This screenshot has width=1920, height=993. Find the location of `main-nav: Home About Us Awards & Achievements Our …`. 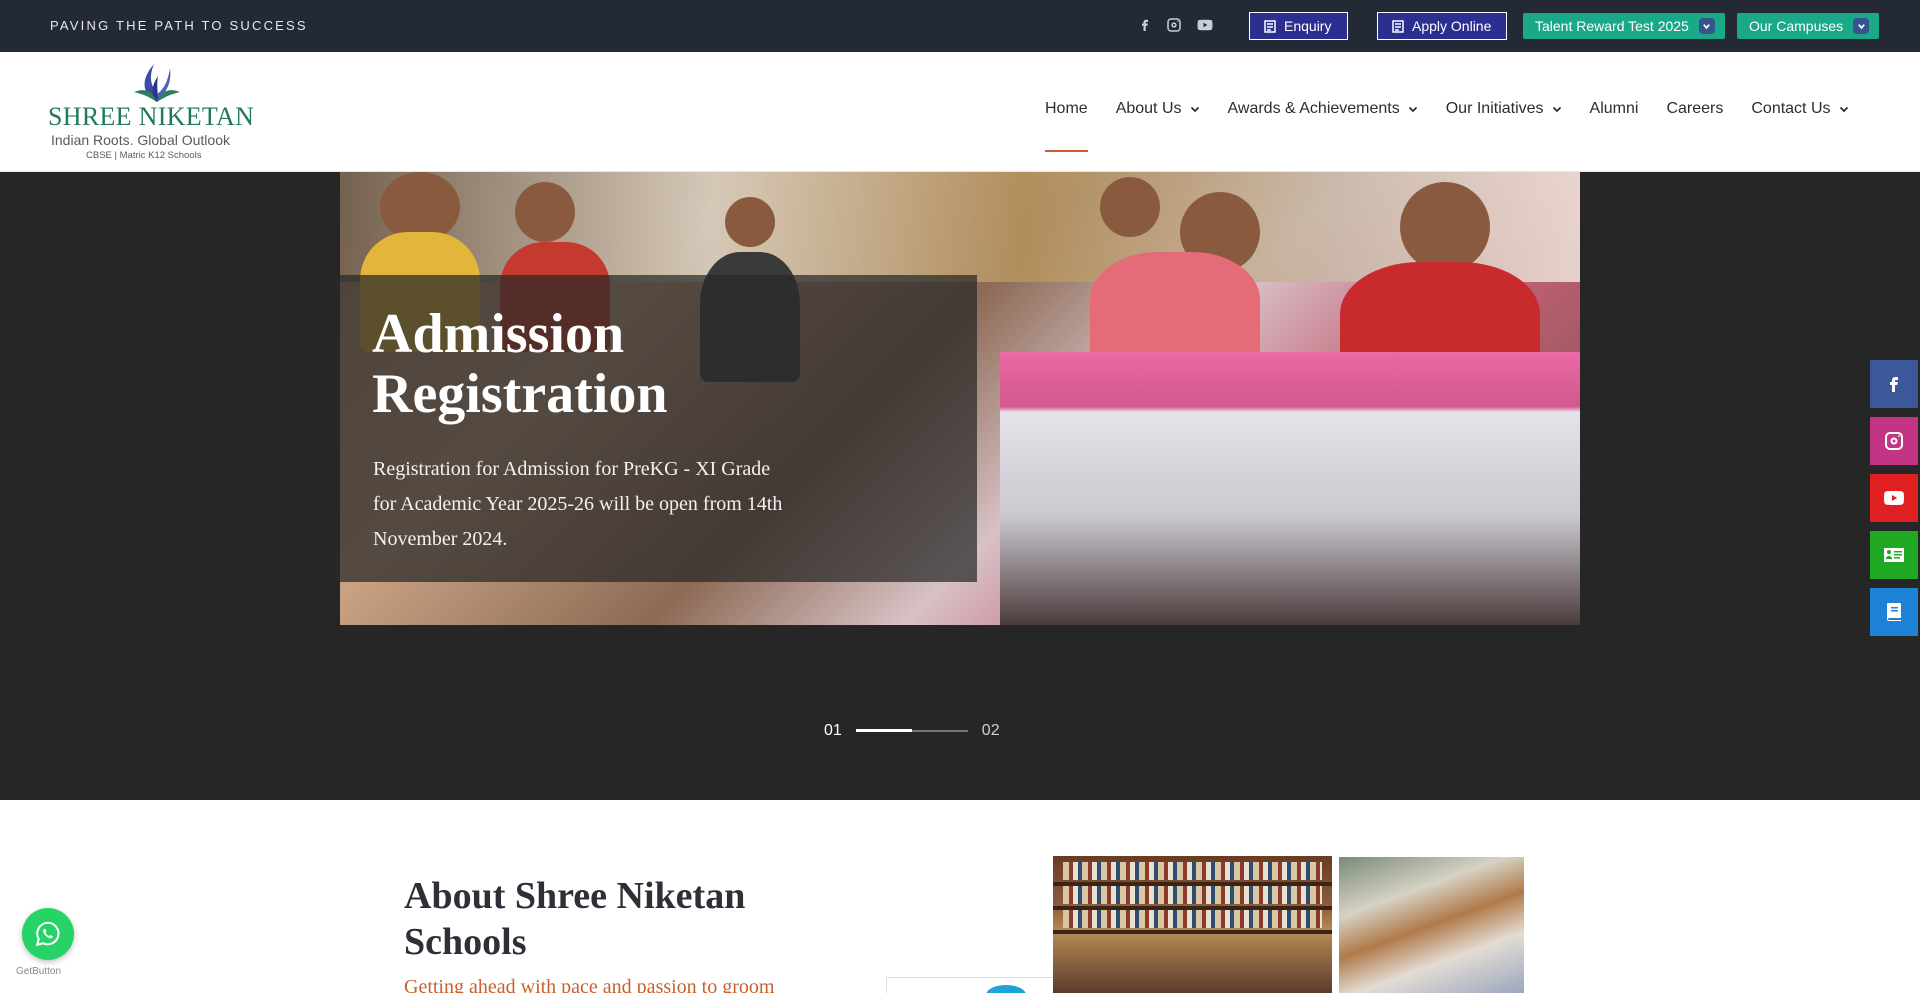

main-nav: Home About Us Awards & Achievements Our … is located at coordinates (1461, 126).